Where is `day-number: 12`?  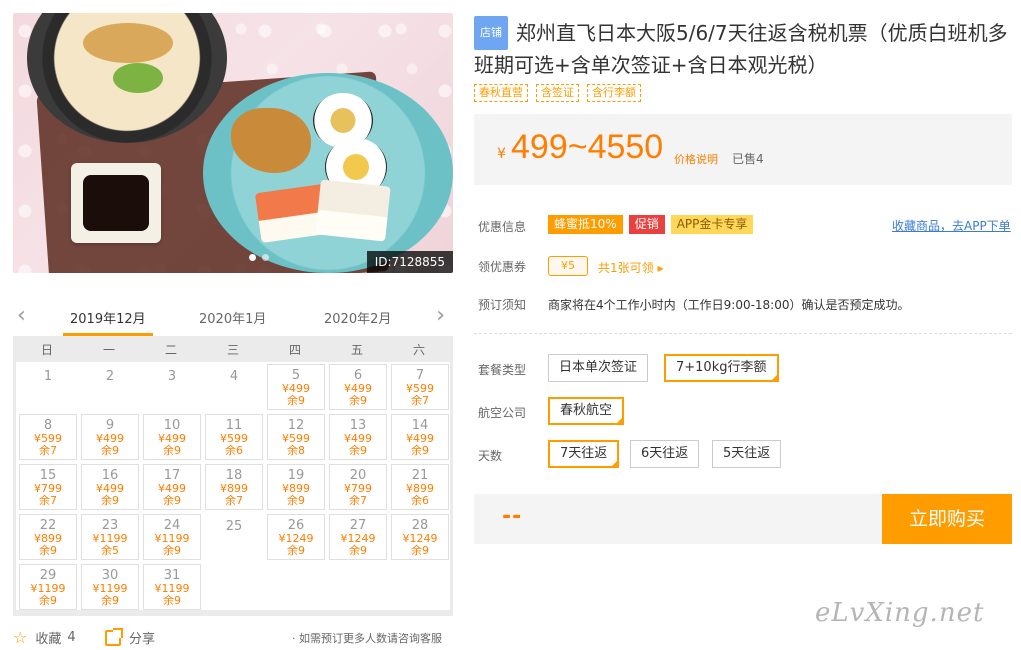
day-number: 12 is located at coordinates (296, 425).